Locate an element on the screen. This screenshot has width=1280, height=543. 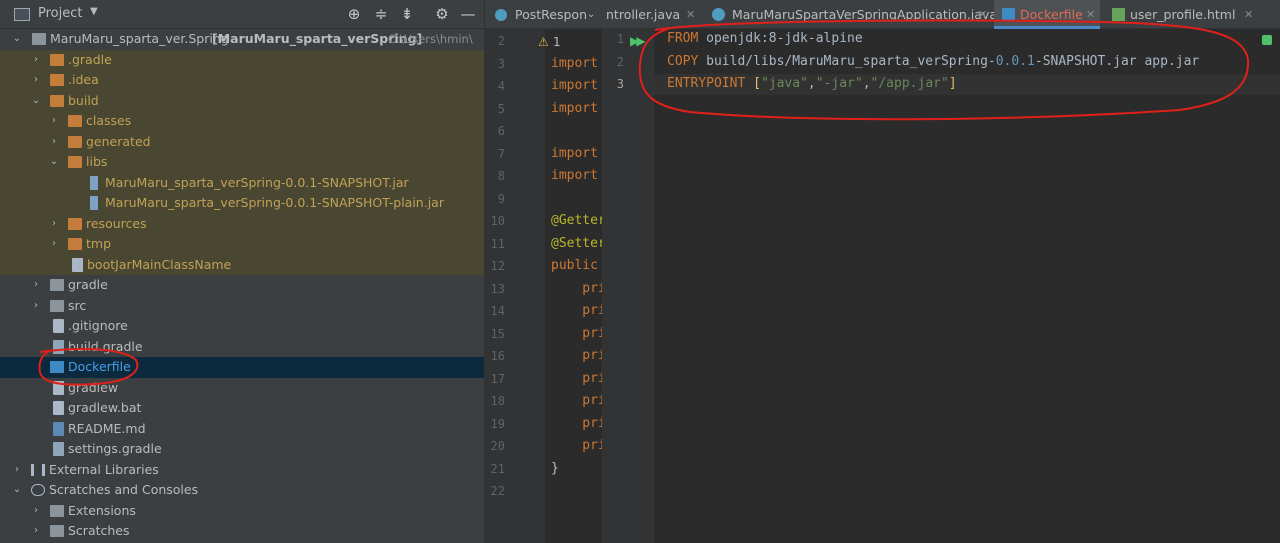
tree-item-build: ⌄ build is located at coordinates (242, 100).